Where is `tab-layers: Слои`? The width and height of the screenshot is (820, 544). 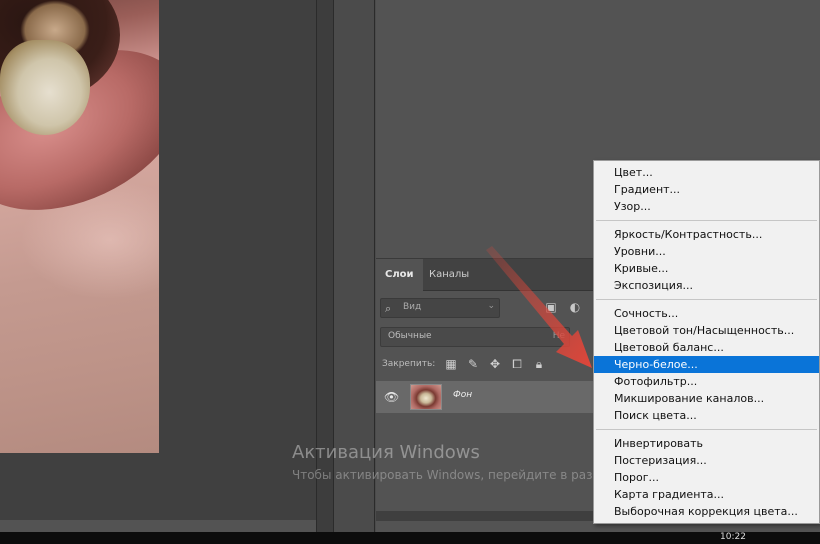 tab-layers: Слои is located at coordinates (399, 275).